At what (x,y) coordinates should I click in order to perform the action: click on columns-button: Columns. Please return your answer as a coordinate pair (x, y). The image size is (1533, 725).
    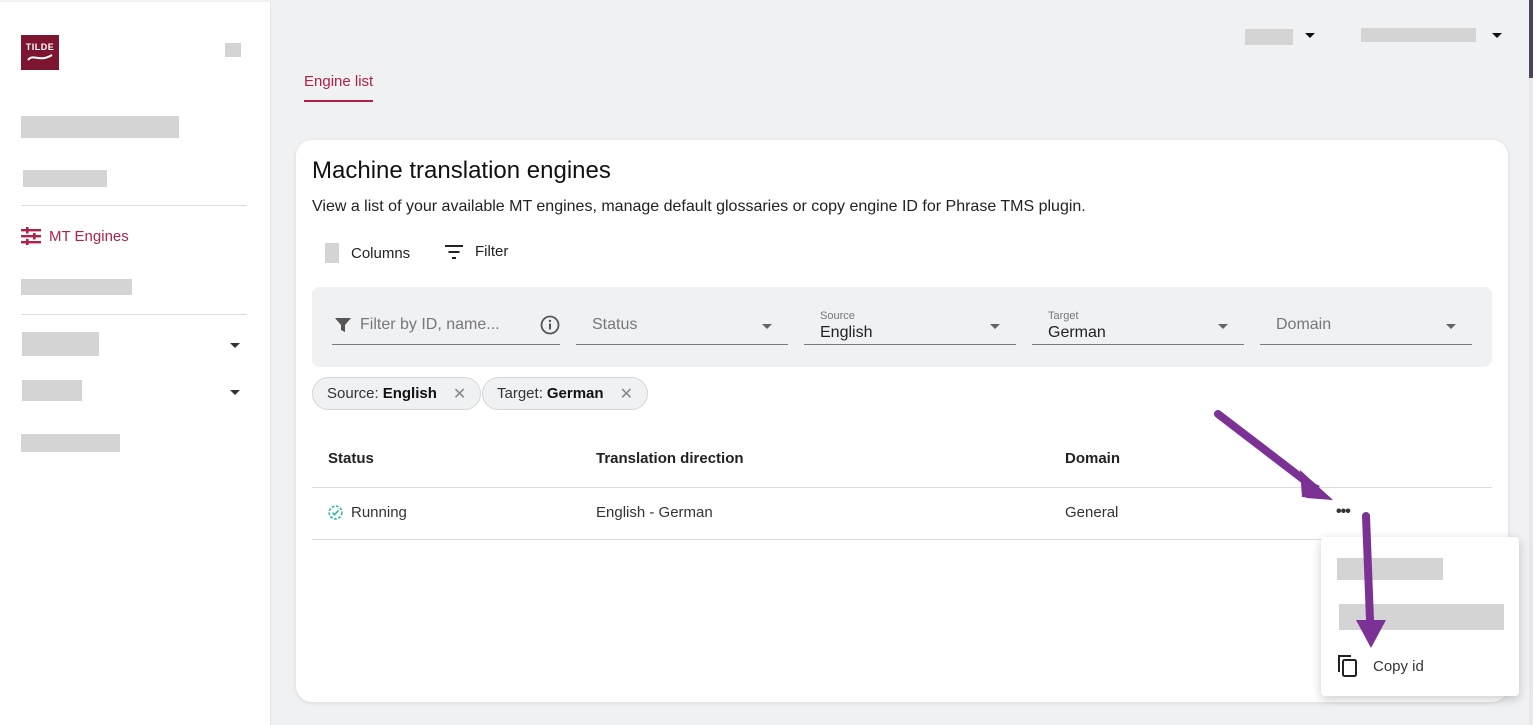
    Looking at the image, I should click on (367, 253).